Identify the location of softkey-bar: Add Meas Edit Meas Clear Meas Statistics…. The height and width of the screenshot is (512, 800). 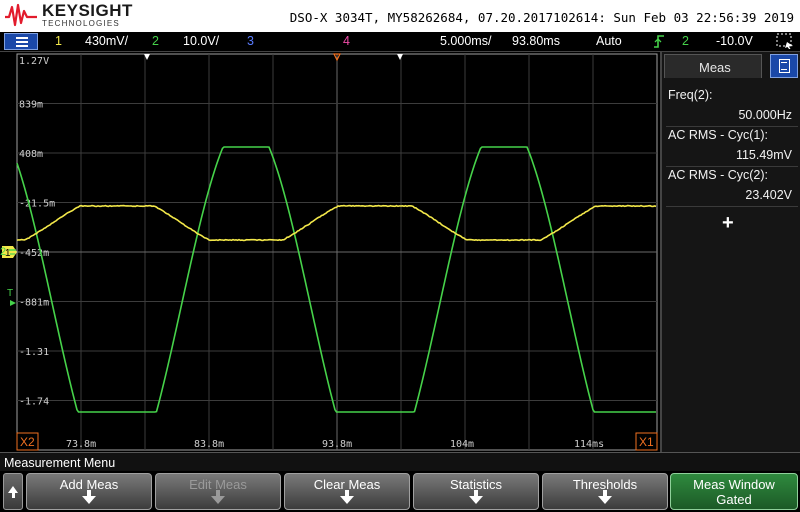
(400, 491).